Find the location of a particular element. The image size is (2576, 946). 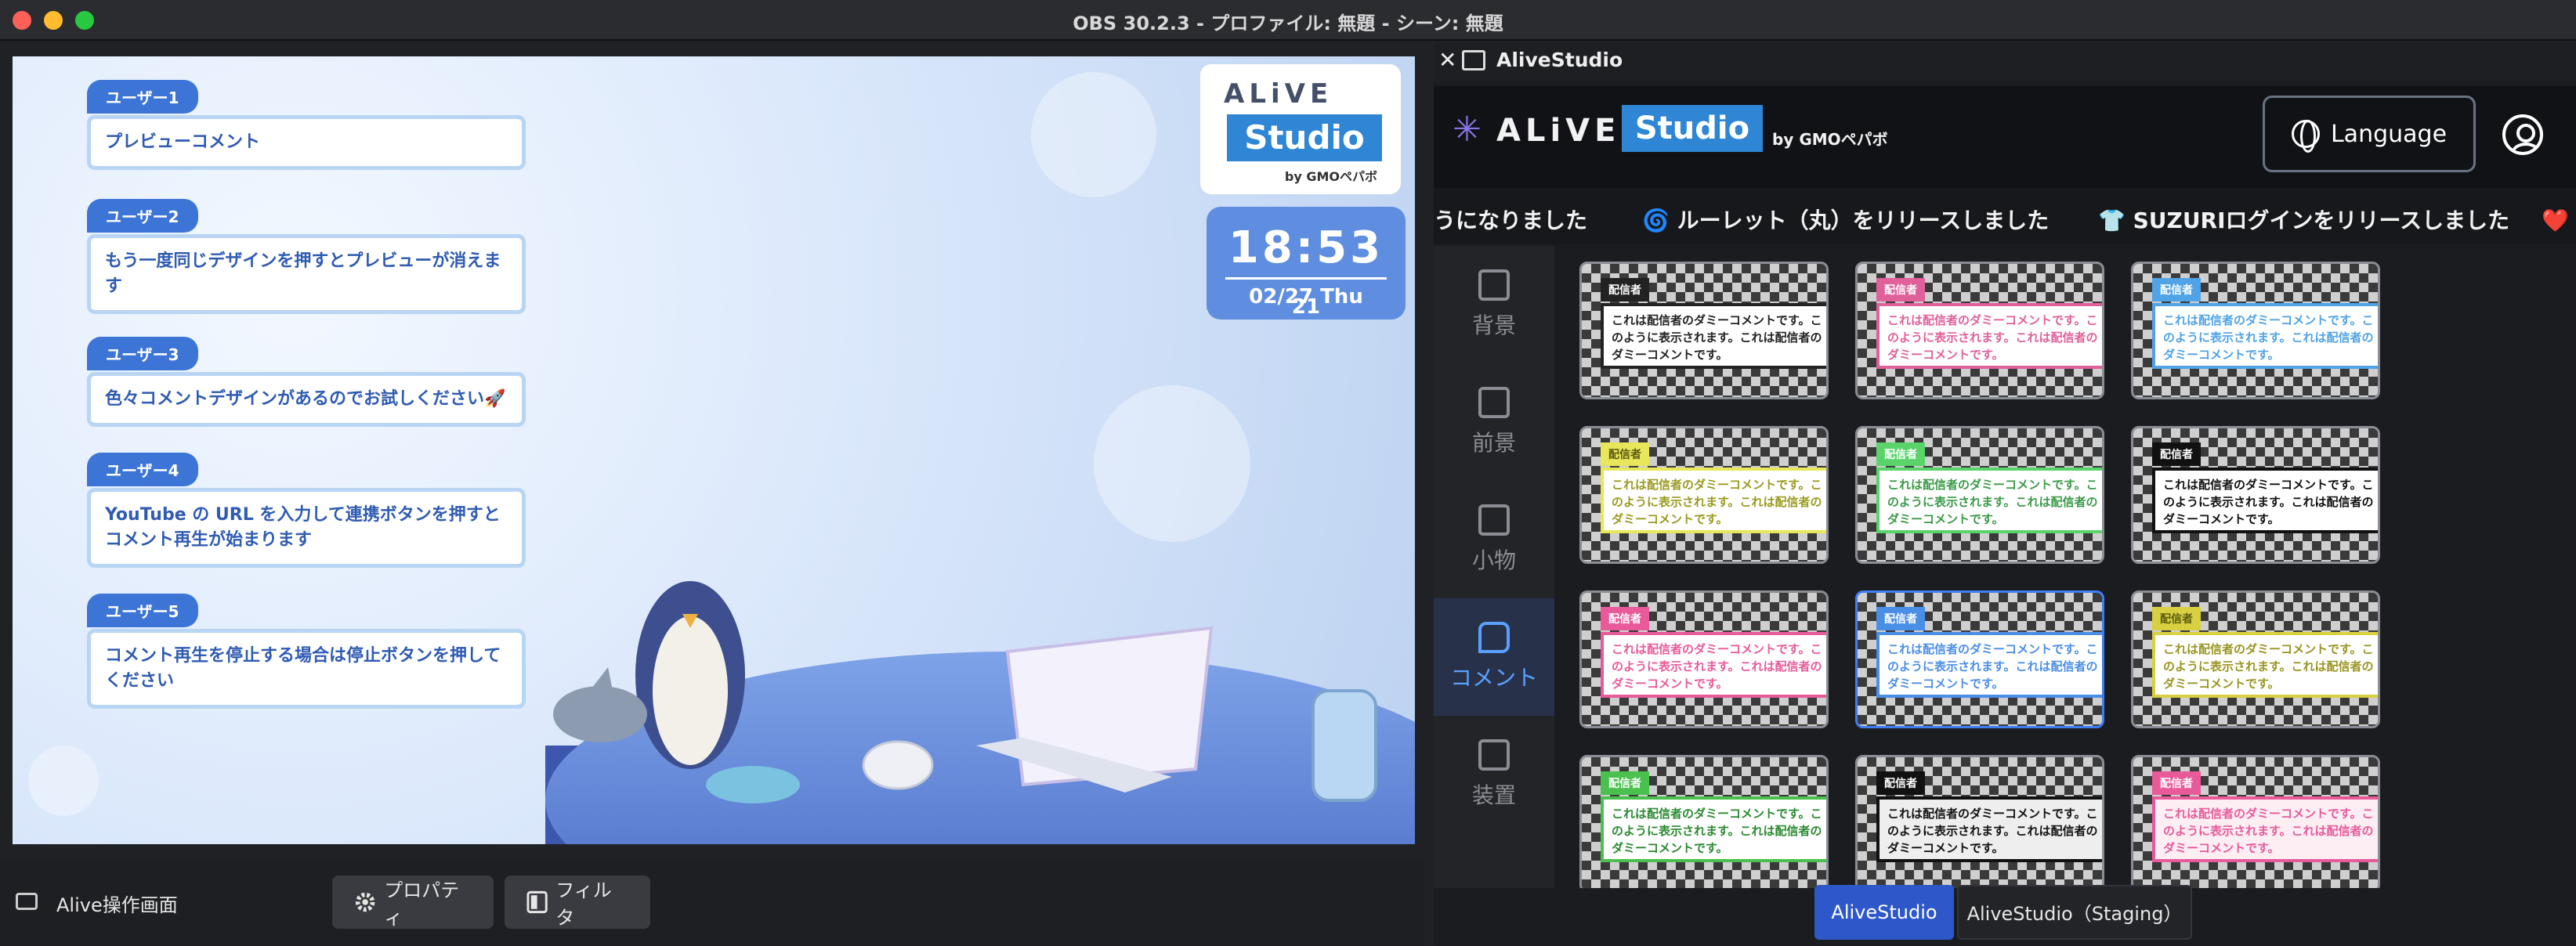

ticker-item: 🌀 ルーレット（丸）をリリースしました is located at coordinates (1846, 220).